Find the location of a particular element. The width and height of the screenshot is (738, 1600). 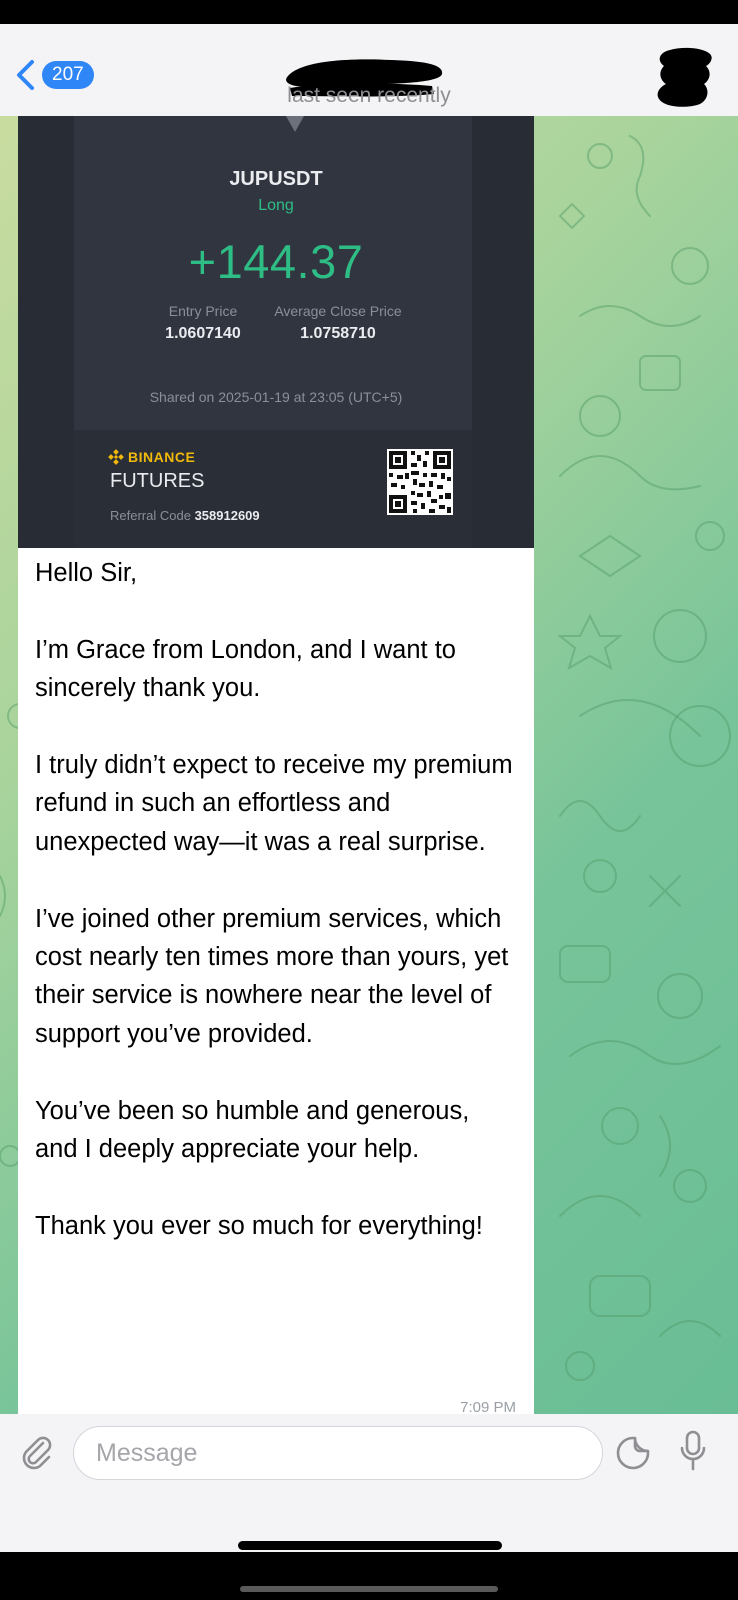

last-seen-status: last seen recently is located at coordinates (369, 95).